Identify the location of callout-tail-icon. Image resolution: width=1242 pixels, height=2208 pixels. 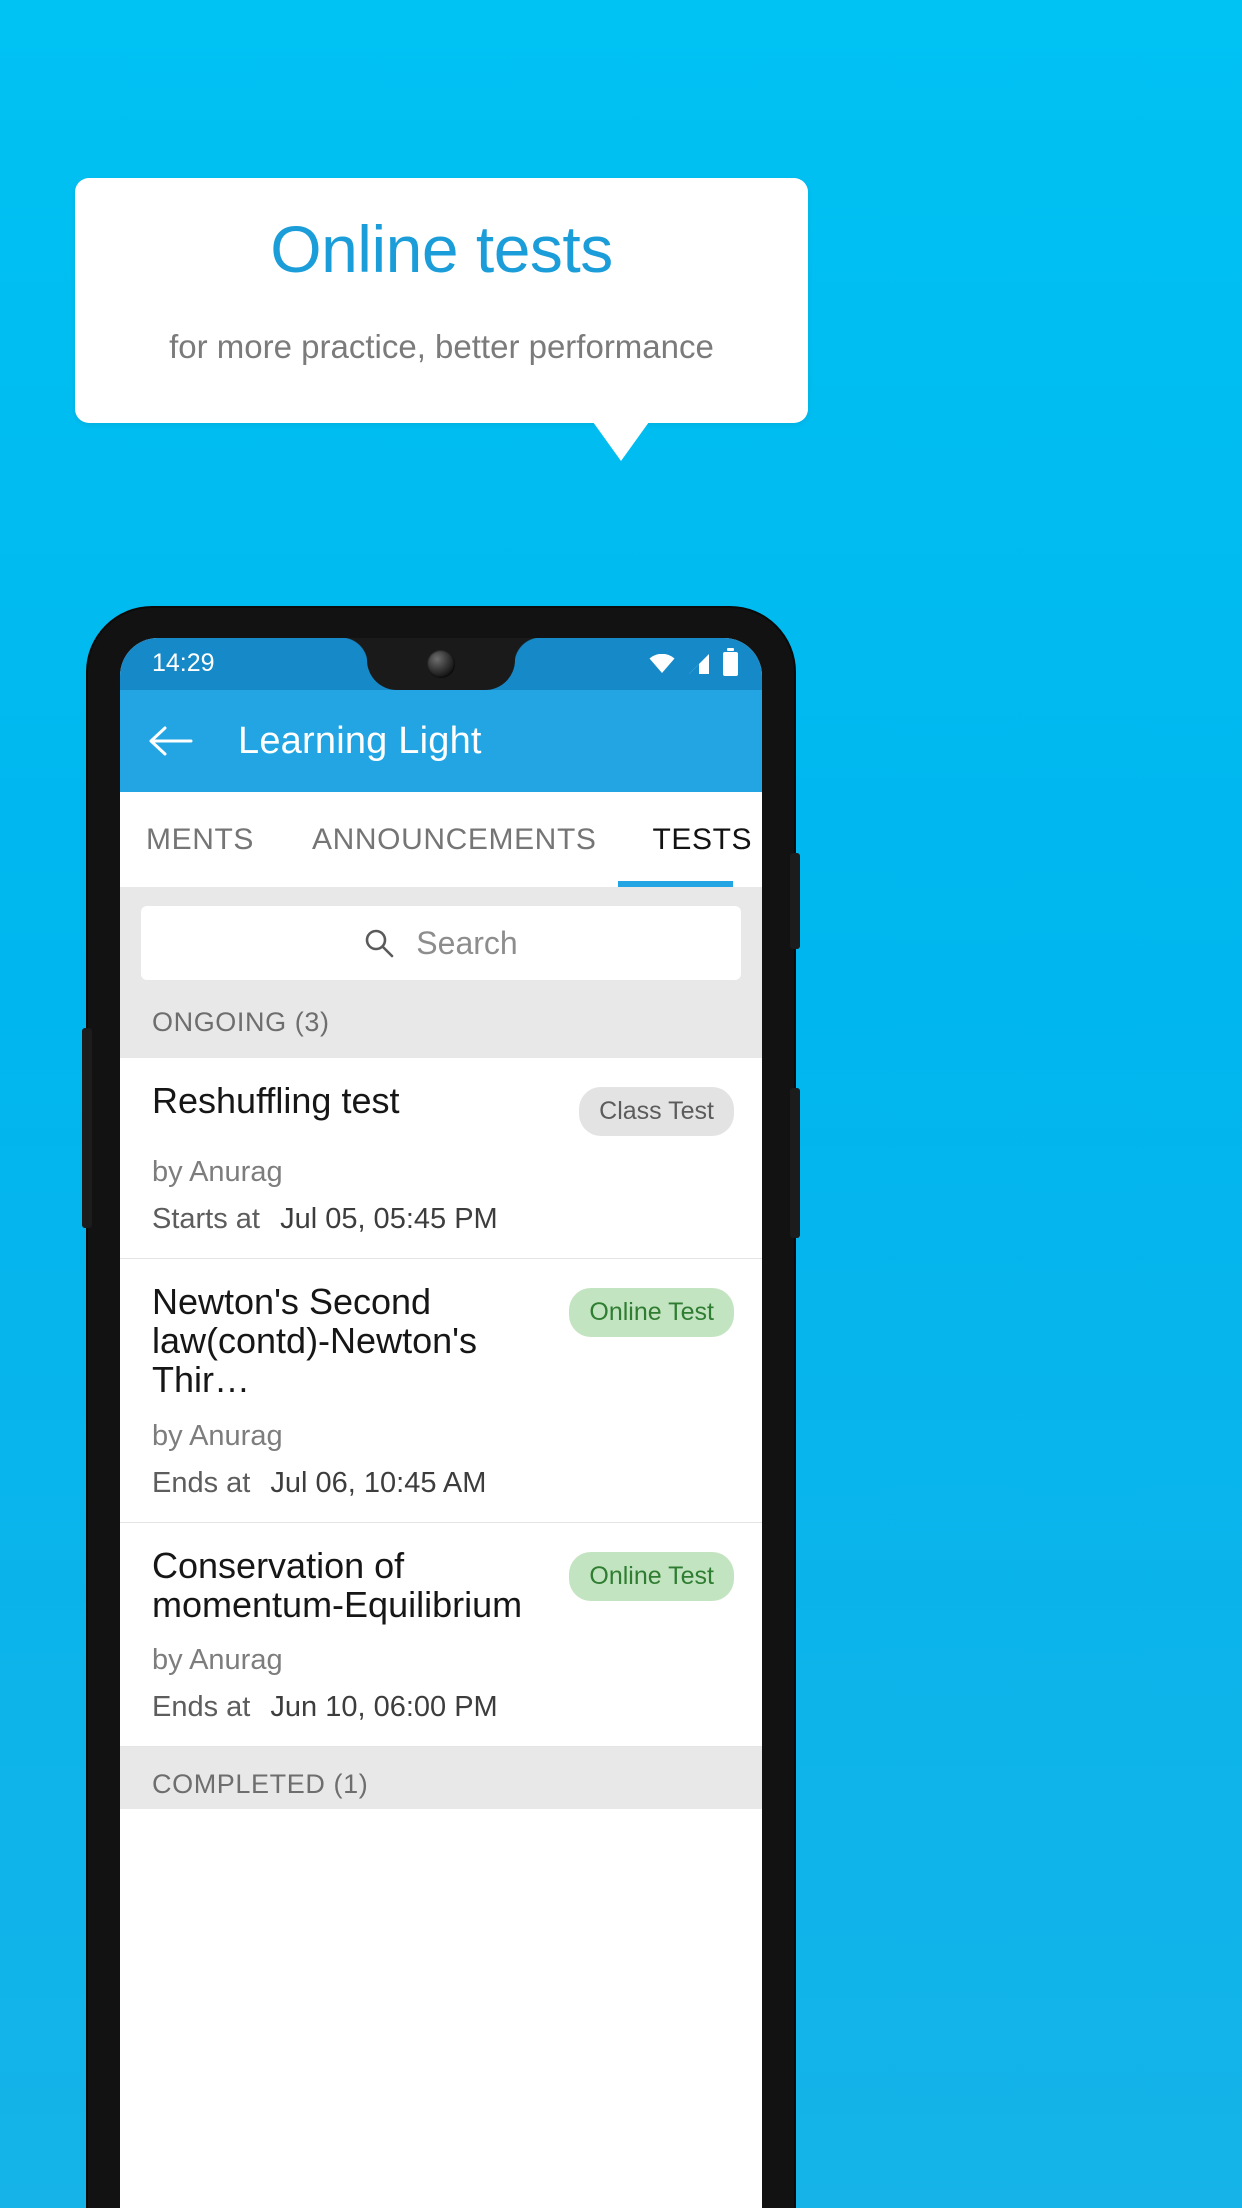
(621, 441).